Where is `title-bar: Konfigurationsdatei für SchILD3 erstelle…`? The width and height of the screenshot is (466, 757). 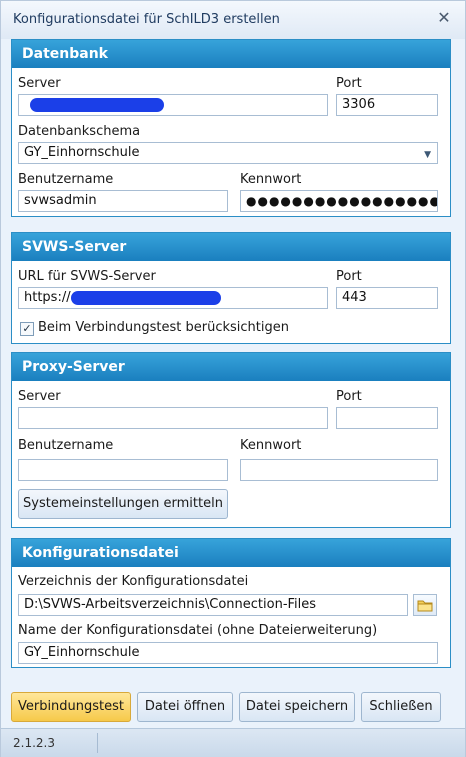
title-bar: Konfigurationsdatei für SchILD3 erstelle… is located at coordinates (233, 20).